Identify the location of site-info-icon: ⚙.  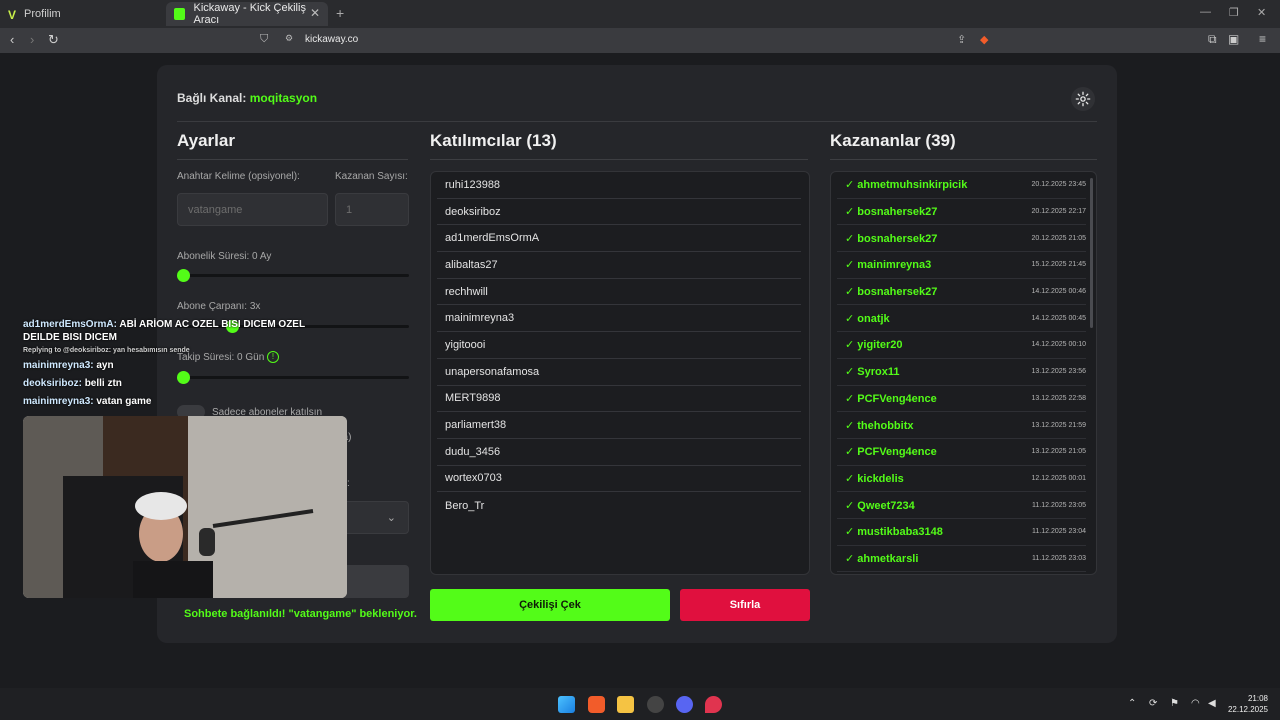
(289, 38).